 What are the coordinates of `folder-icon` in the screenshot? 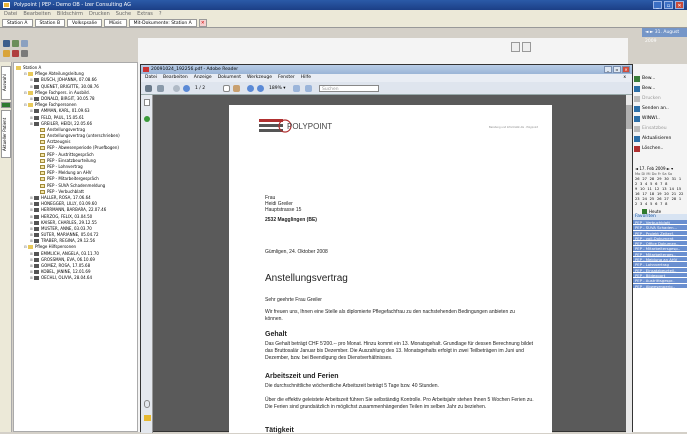 It's located at (30, 74).